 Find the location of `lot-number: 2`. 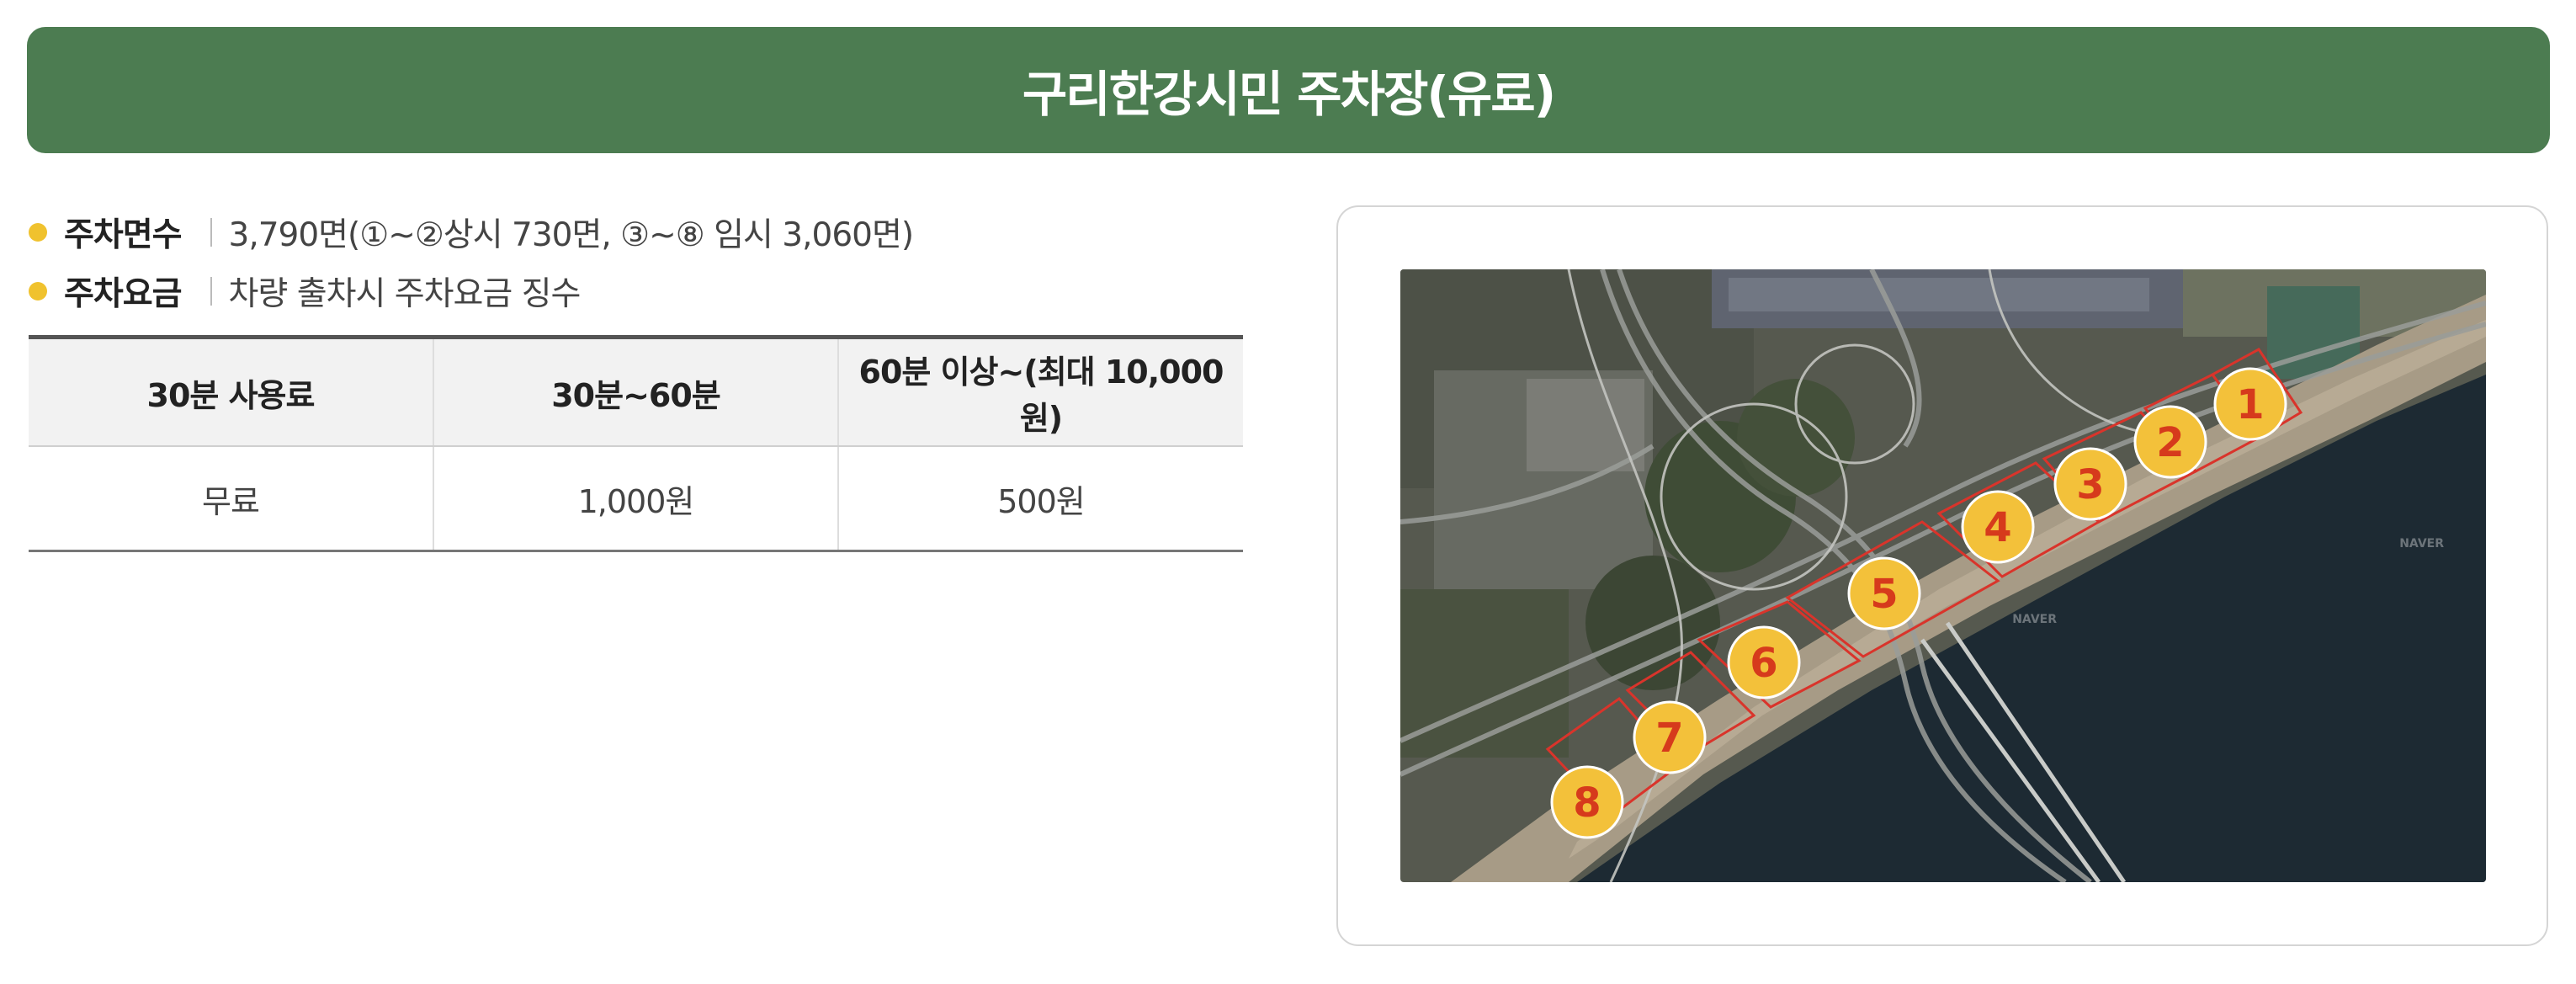

lot-number: 2 is located at coordinates (2170, 442).